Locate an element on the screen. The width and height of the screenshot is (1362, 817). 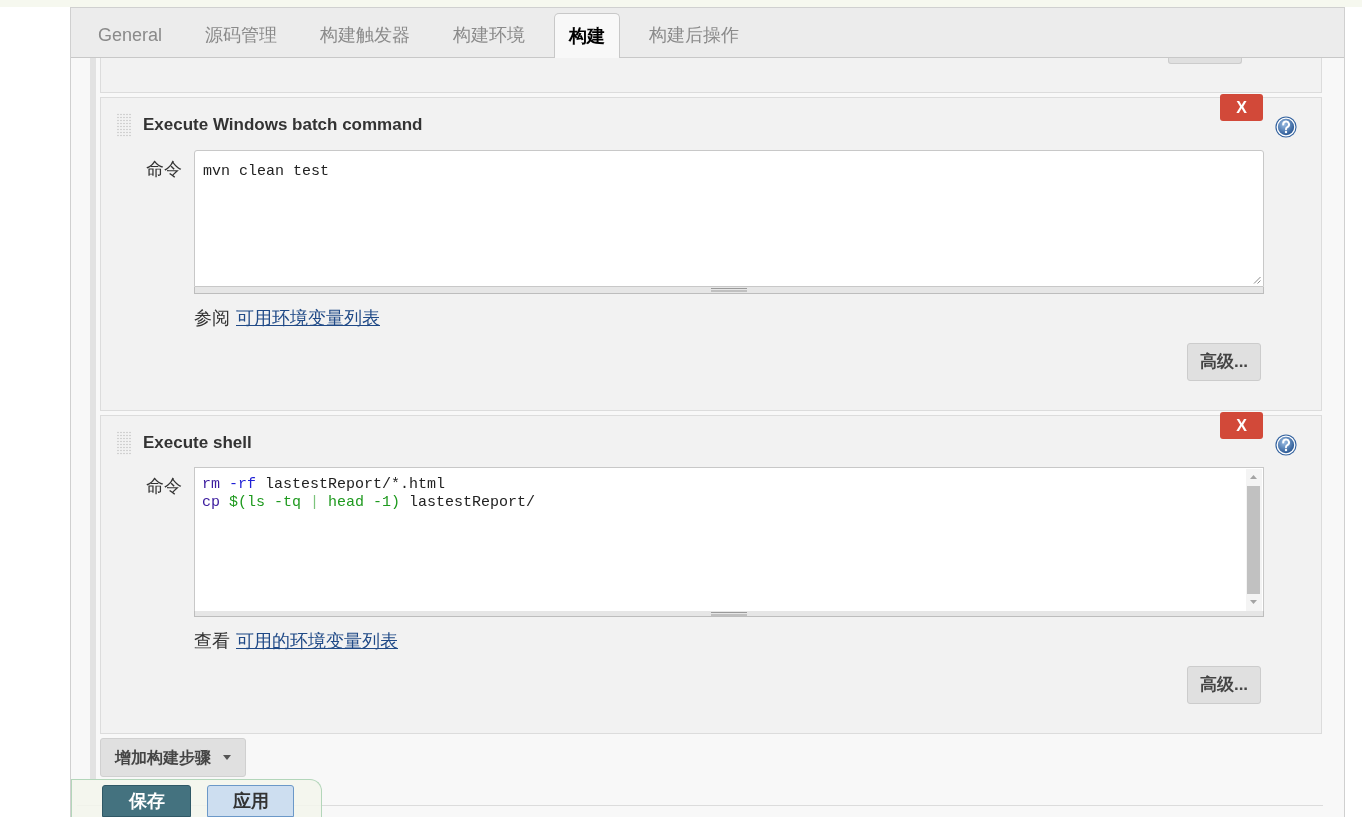
env-vars-link: 可用环境变量列表 is located at coordinates (308, 318).